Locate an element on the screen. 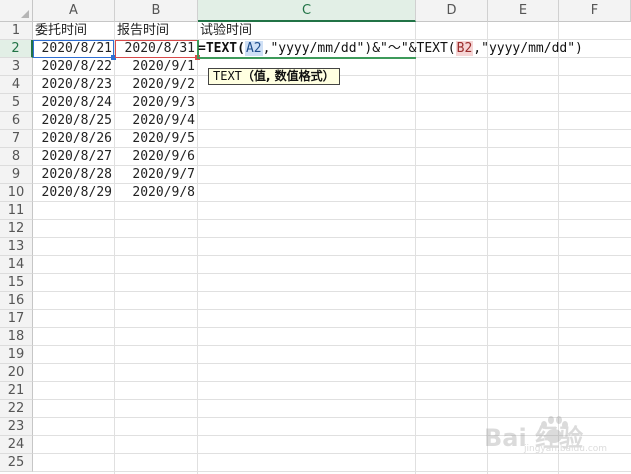 The height and width of the screenshot is (474, 631). cell-a9: 2020/8/28 is located at coordinates (74, 175).